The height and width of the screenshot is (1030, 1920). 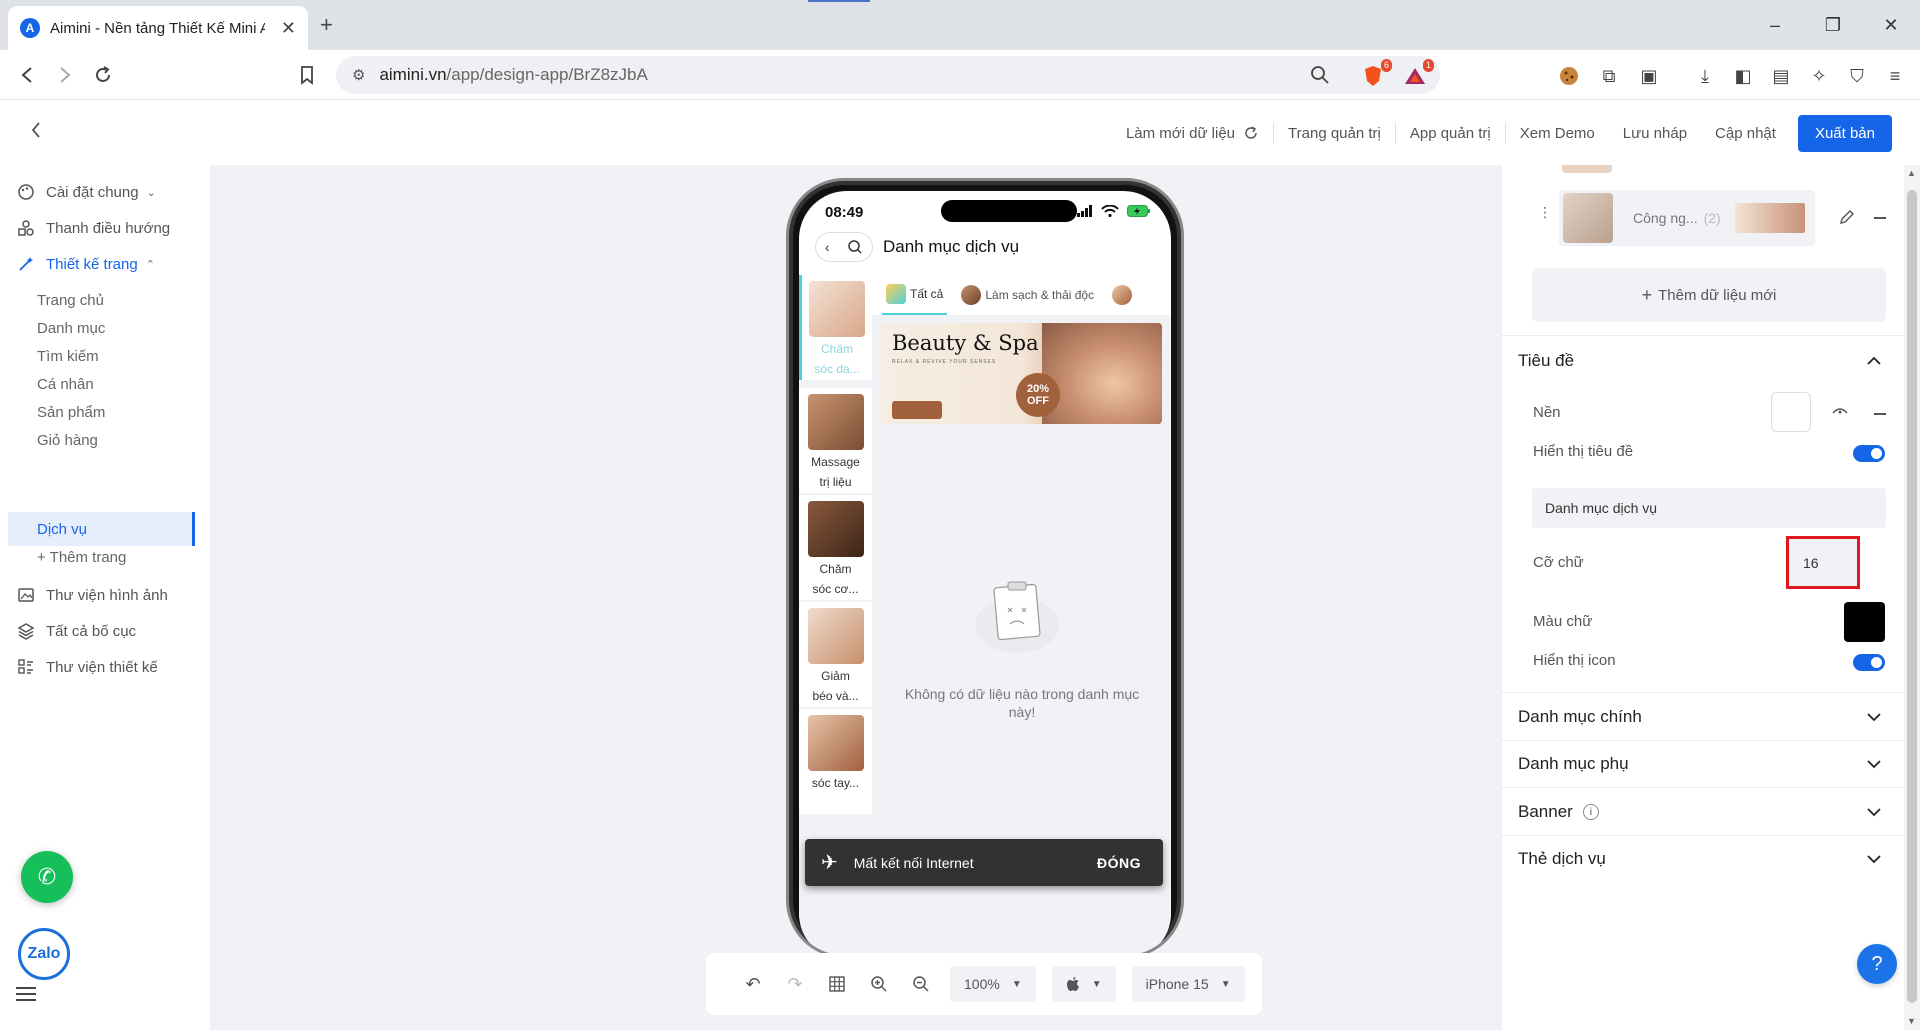 What do you see at coordinates (1193, 133) in the screenshot?
I see `refresh-data-button: Làm mới dữ liệu` at bounding box center [1193, 133].